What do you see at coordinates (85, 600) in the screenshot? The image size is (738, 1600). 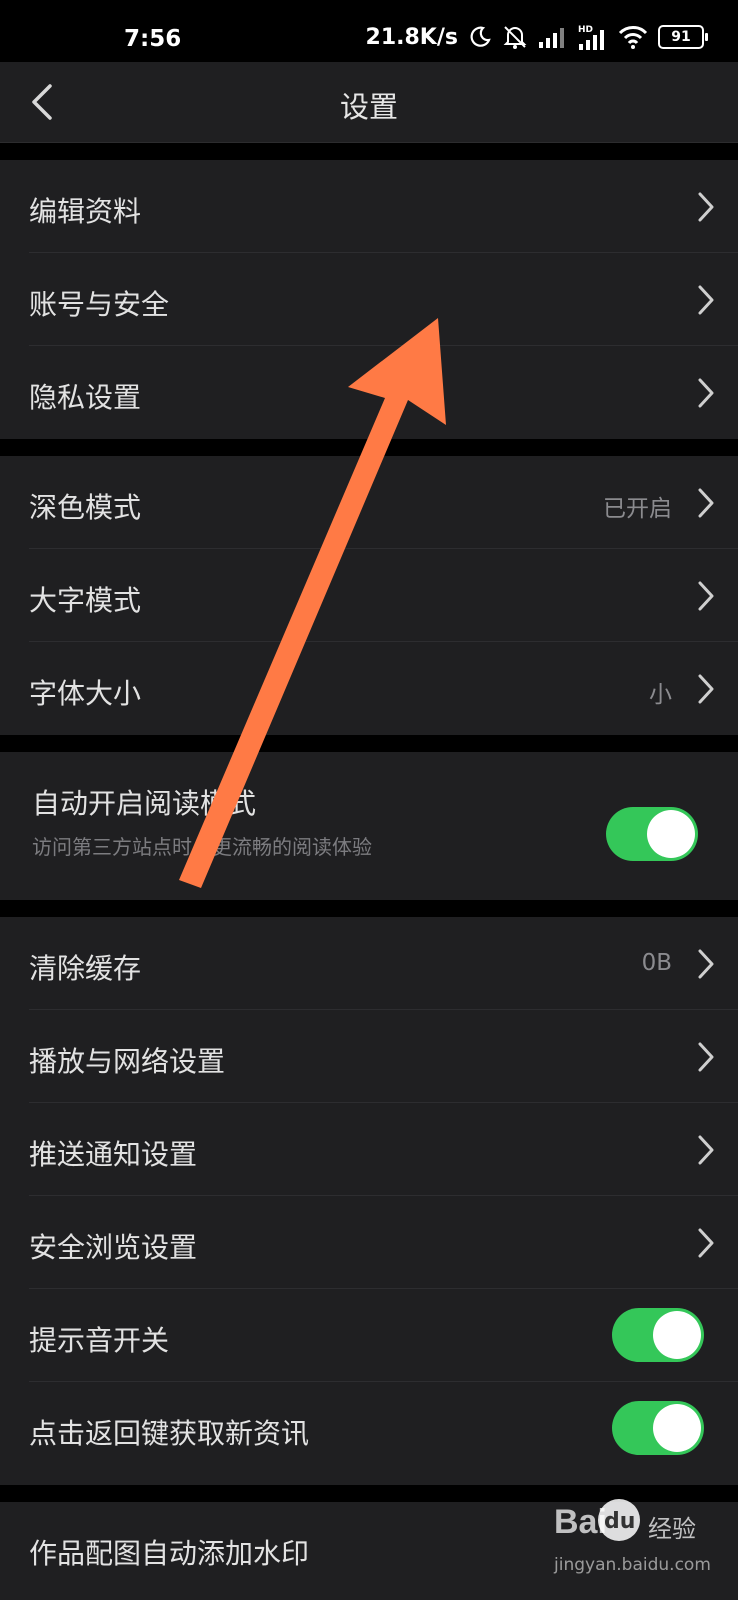 I see `settings-row-label: 大字模式` at bounding box center [85, 600].